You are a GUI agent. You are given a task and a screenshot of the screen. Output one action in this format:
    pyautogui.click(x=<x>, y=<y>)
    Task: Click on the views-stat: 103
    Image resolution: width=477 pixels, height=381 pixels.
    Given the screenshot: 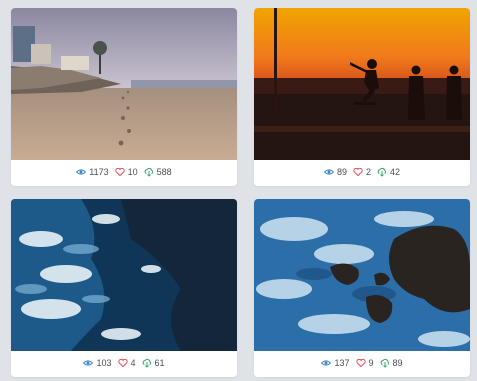 What is the action you would take?
    pyautogui.click(x=97, y=363)
    